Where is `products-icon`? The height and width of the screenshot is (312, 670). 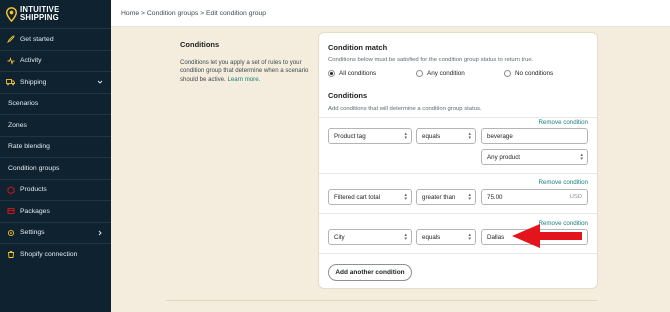
products-icon is located at coordinates (10, 189).